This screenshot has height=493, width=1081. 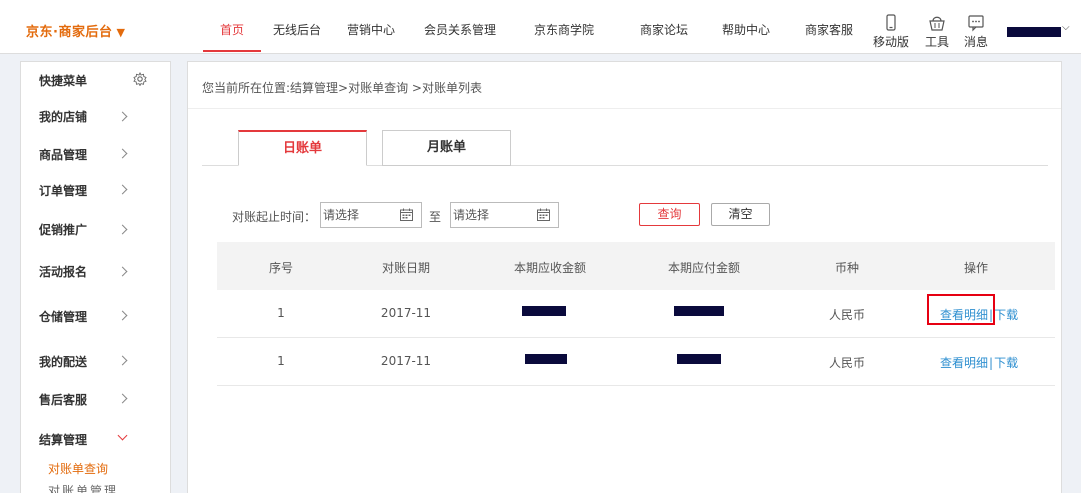 What do you see at coordinates (937, 32) in the screenshot?
I see `tool-tools: 工具` at bounding box center [937, 32].